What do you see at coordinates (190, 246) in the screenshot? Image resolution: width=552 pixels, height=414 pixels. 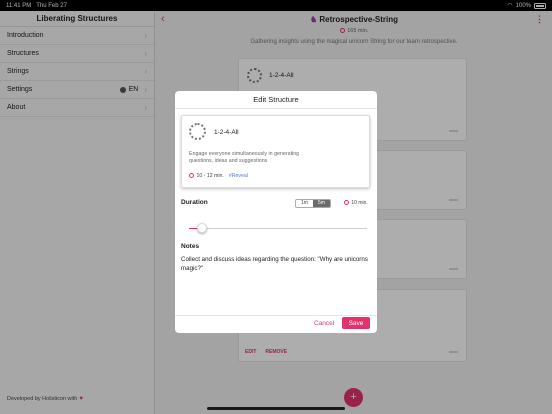 I see `notes-label: Notes` at bounding box center [190, 246].